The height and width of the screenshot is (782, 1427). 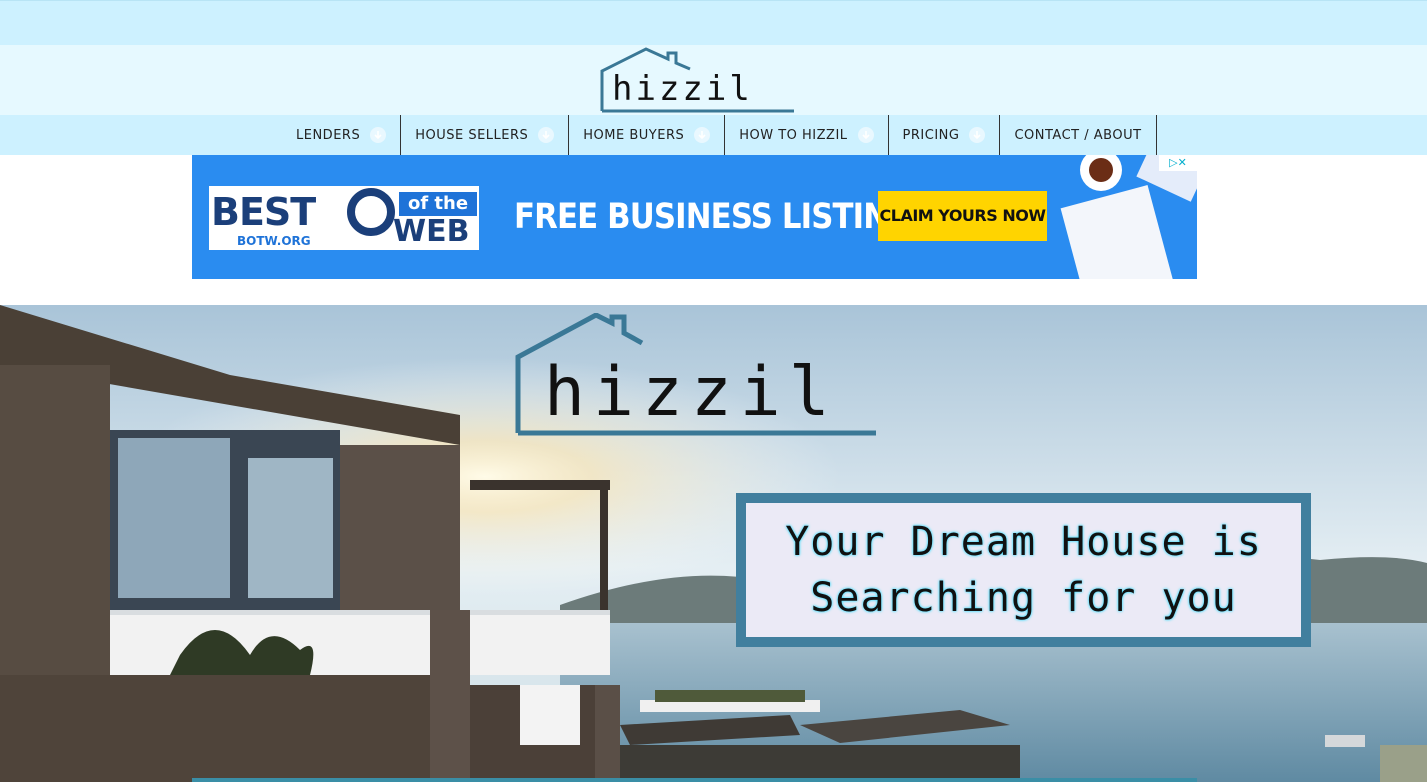 What do you see at coordinates (1117, 232) in the screenshot?
I see `document-icon` at bounding box center [1117, 232].